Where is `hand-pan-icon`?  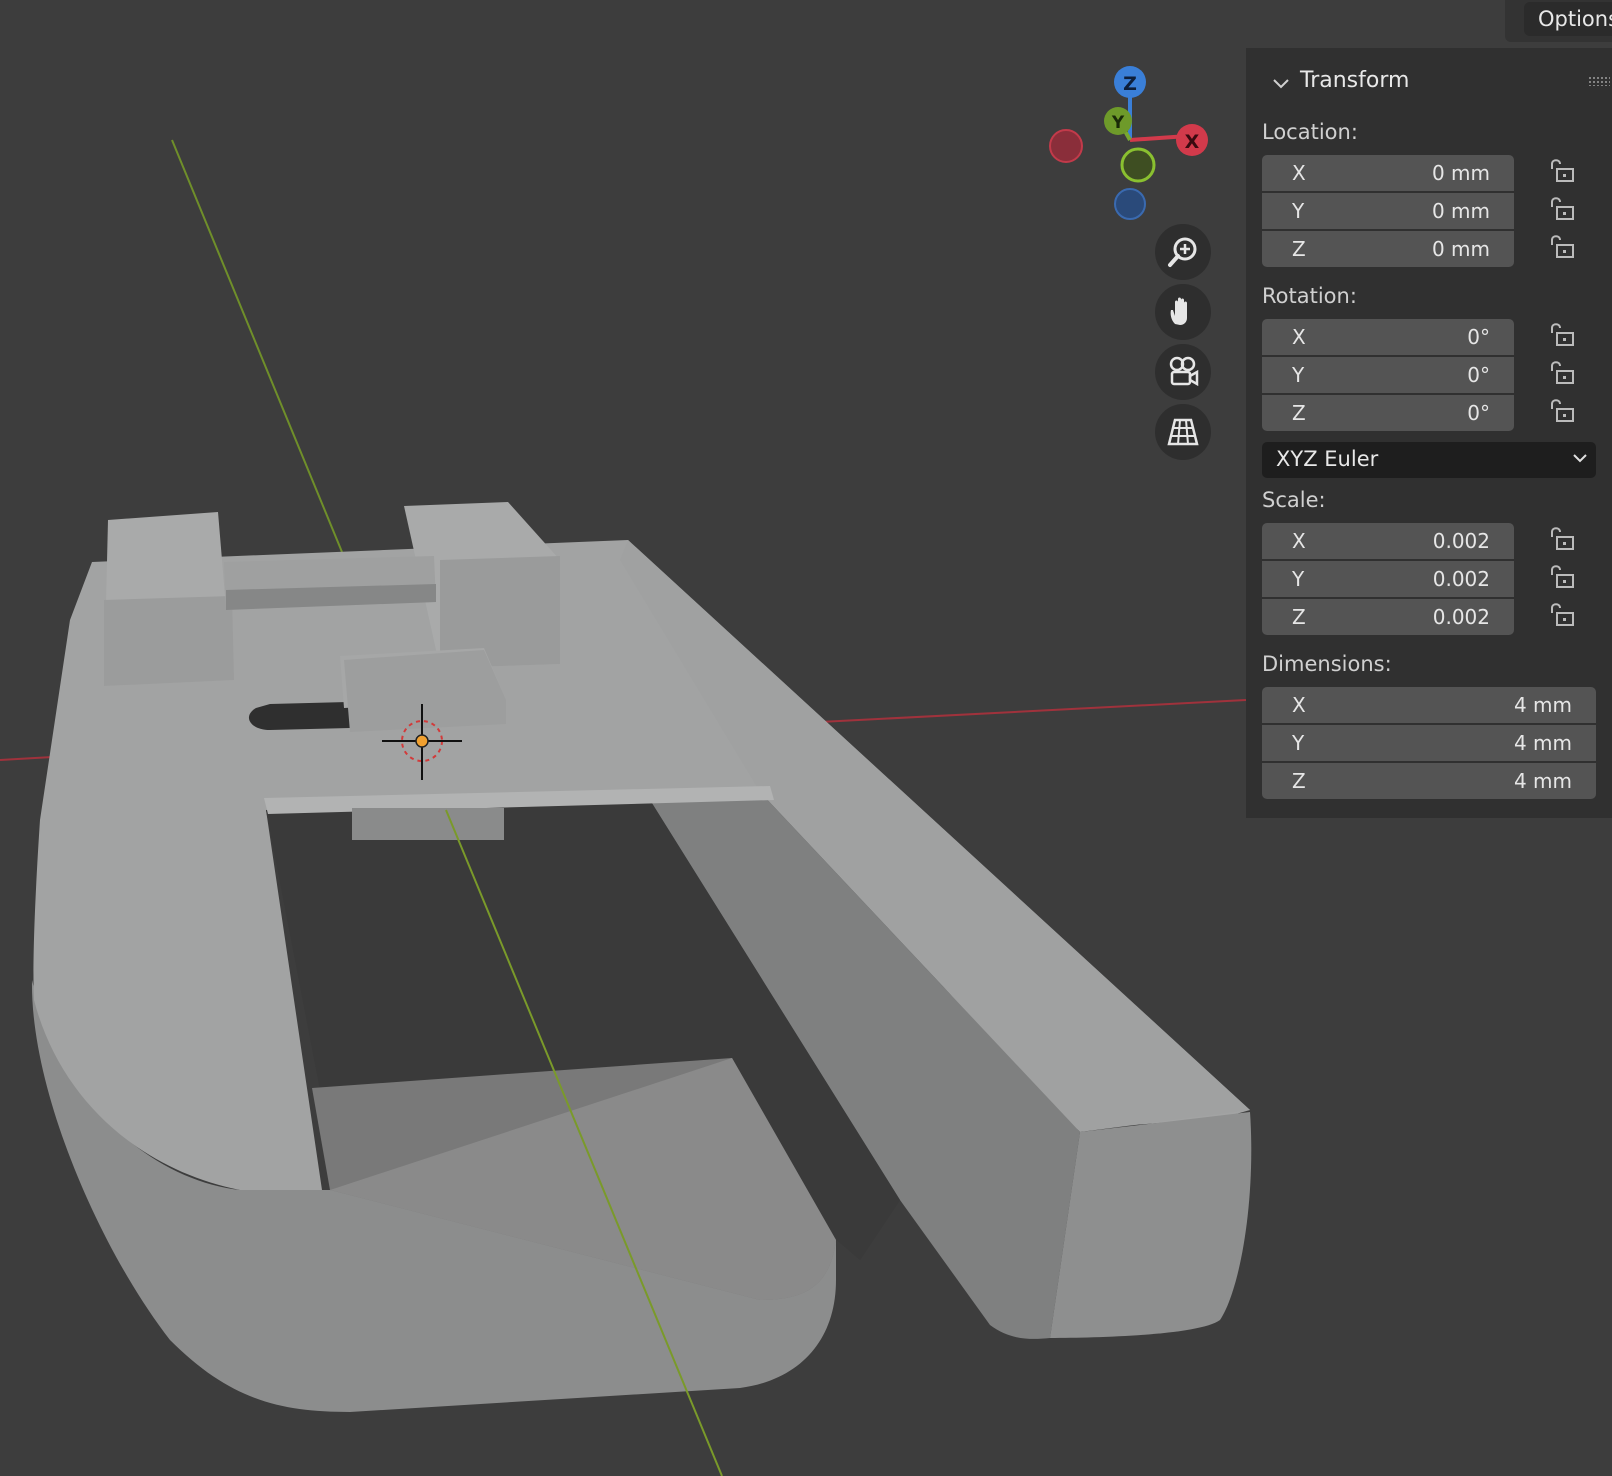 hand-pan-icon is located at coordinates (1178, 311).